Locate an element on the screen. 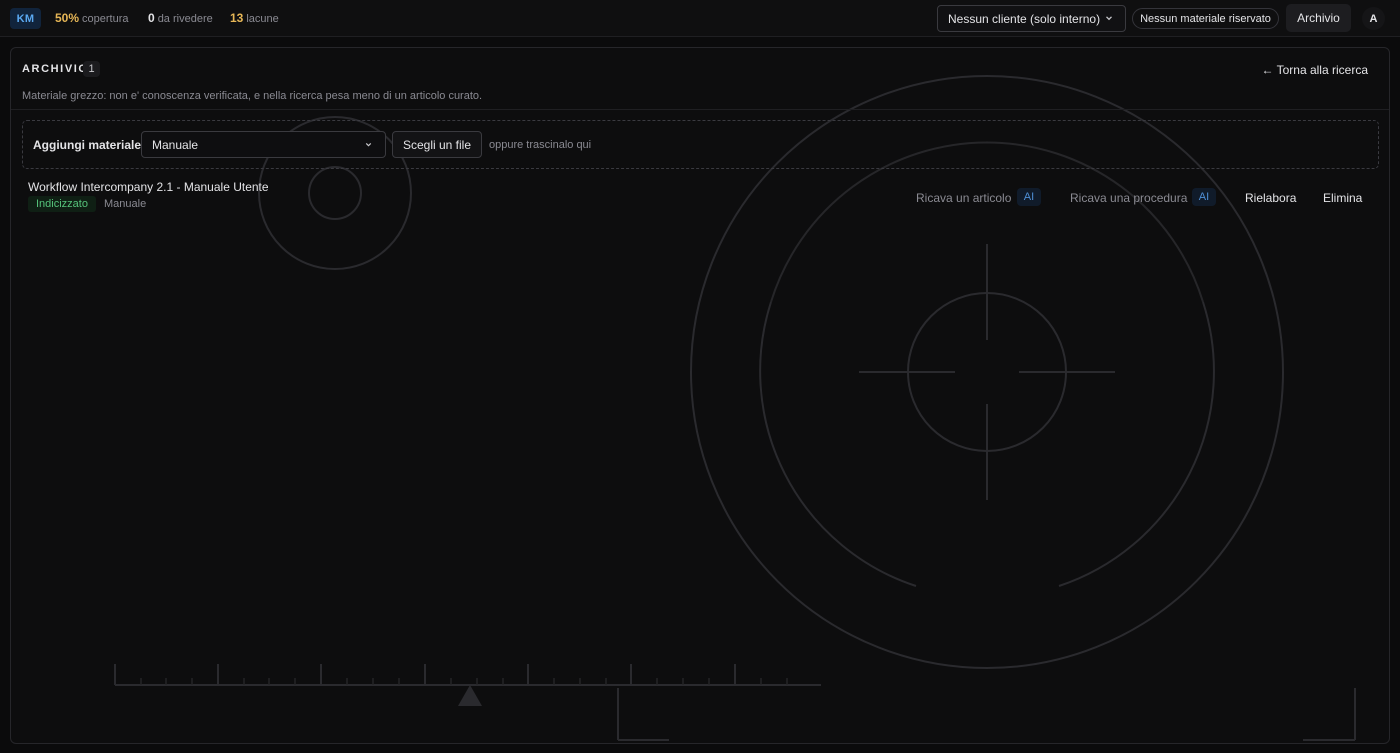  stat-to-review-label: da rivedere is located at coordinates (185, 19).